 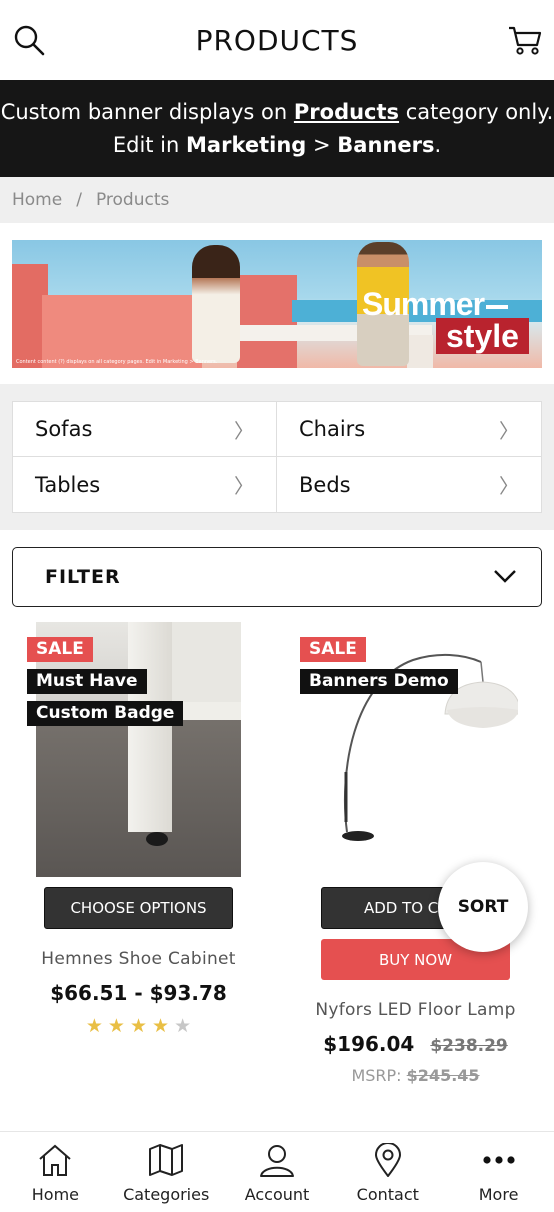 I want to click on category-label: Tables, so click(x=68, y=484).